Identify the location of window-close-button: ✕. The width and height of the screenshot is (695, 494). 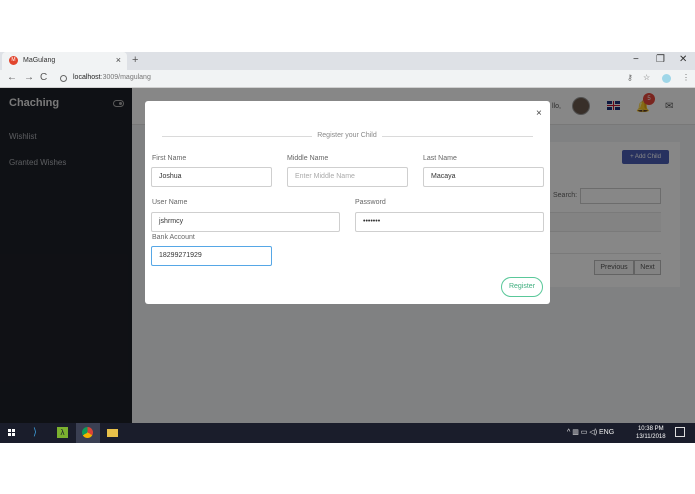
(683, 59).